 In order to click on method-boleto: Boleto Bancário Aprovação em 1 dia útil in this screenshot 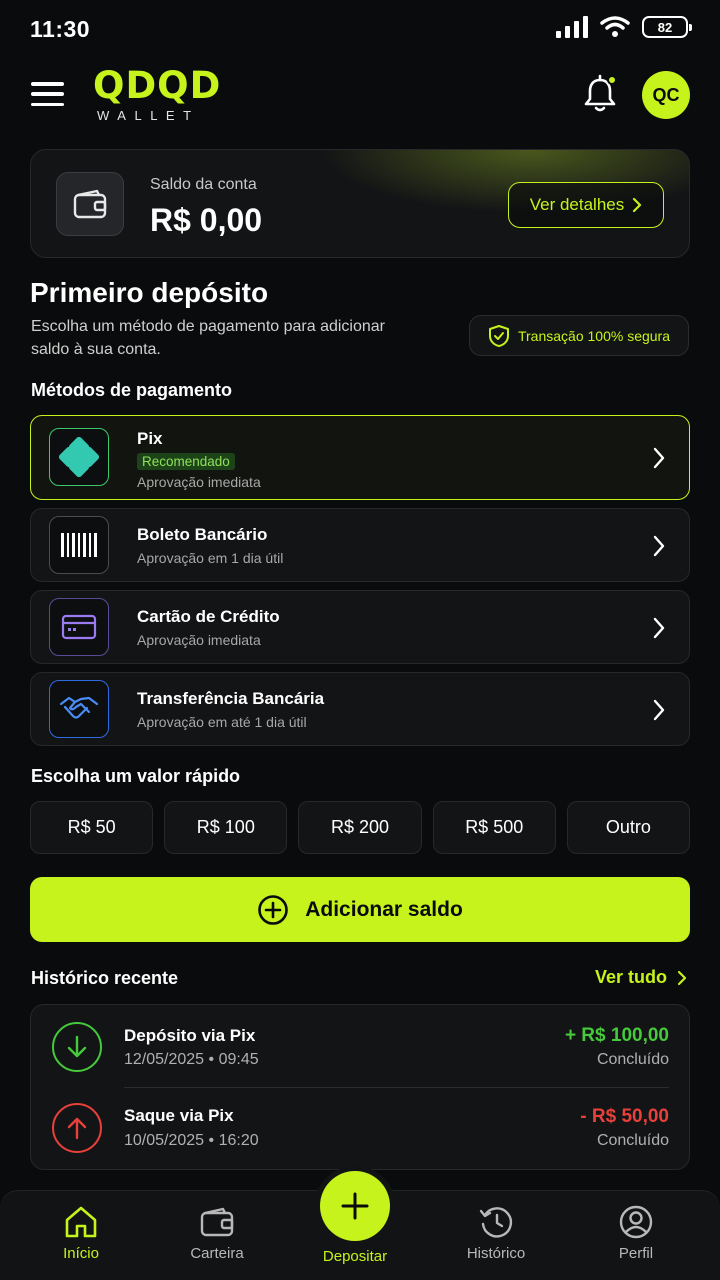, I will do `click(360, 545)`.